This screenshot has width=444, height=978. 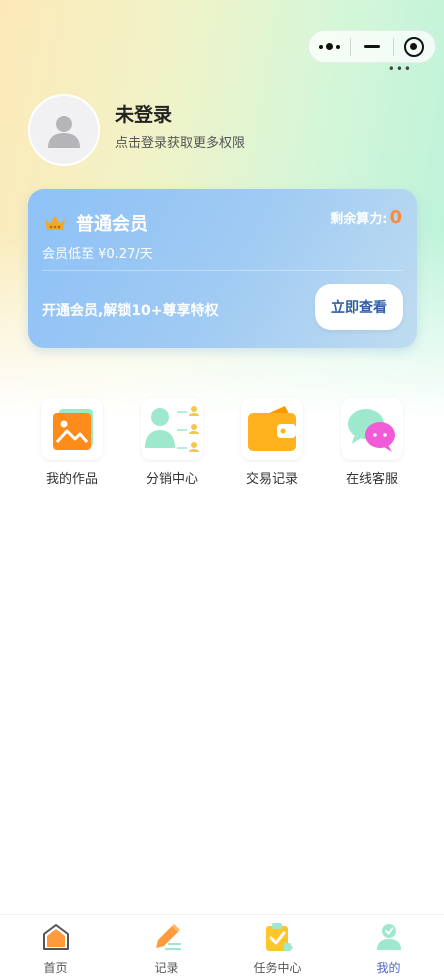 I want to click on home-icon, so click(x=55, y=937).